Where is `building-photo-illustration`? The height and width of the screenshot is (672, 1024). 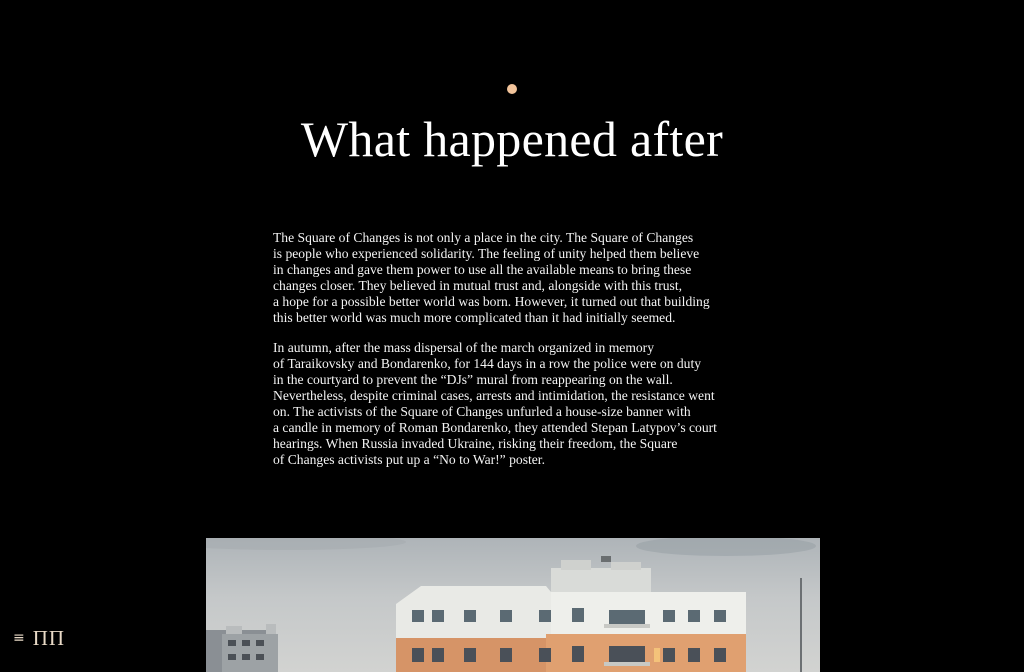 building-photo-illustration is located at coordinates (511, 605).